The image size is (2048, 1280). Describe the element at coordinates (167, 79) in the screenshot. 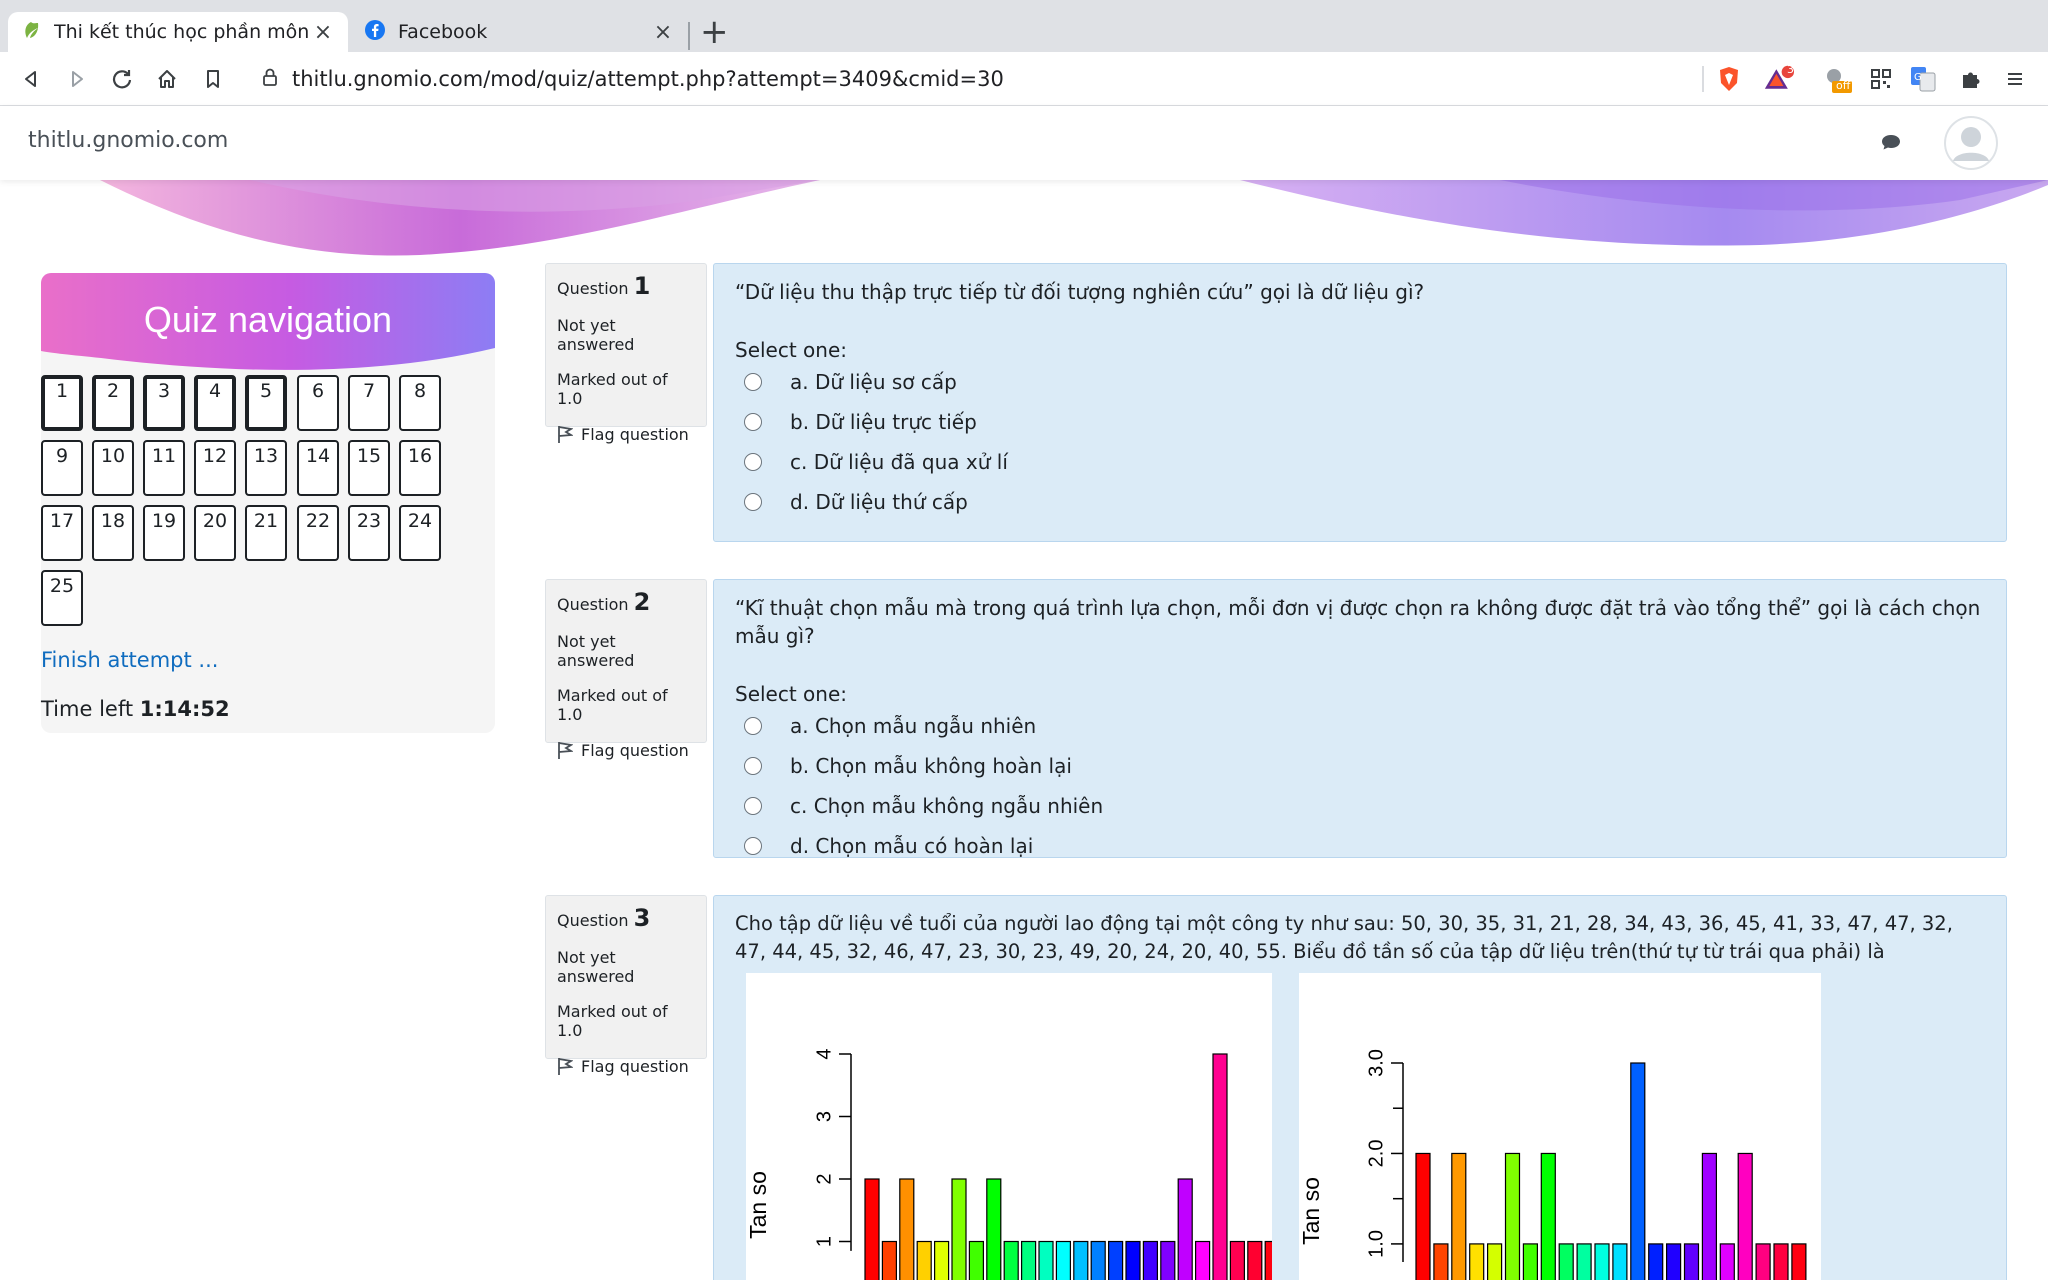

I see `home-icon` at that location.